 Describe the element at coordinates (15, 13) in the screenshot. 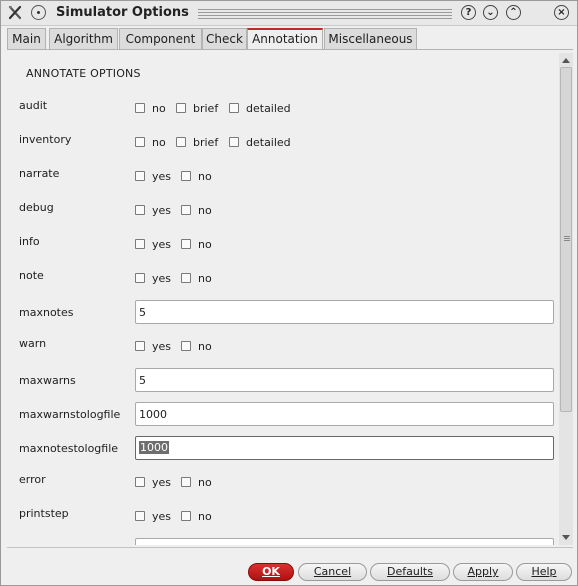

I see `app-tools-icon` at that location.